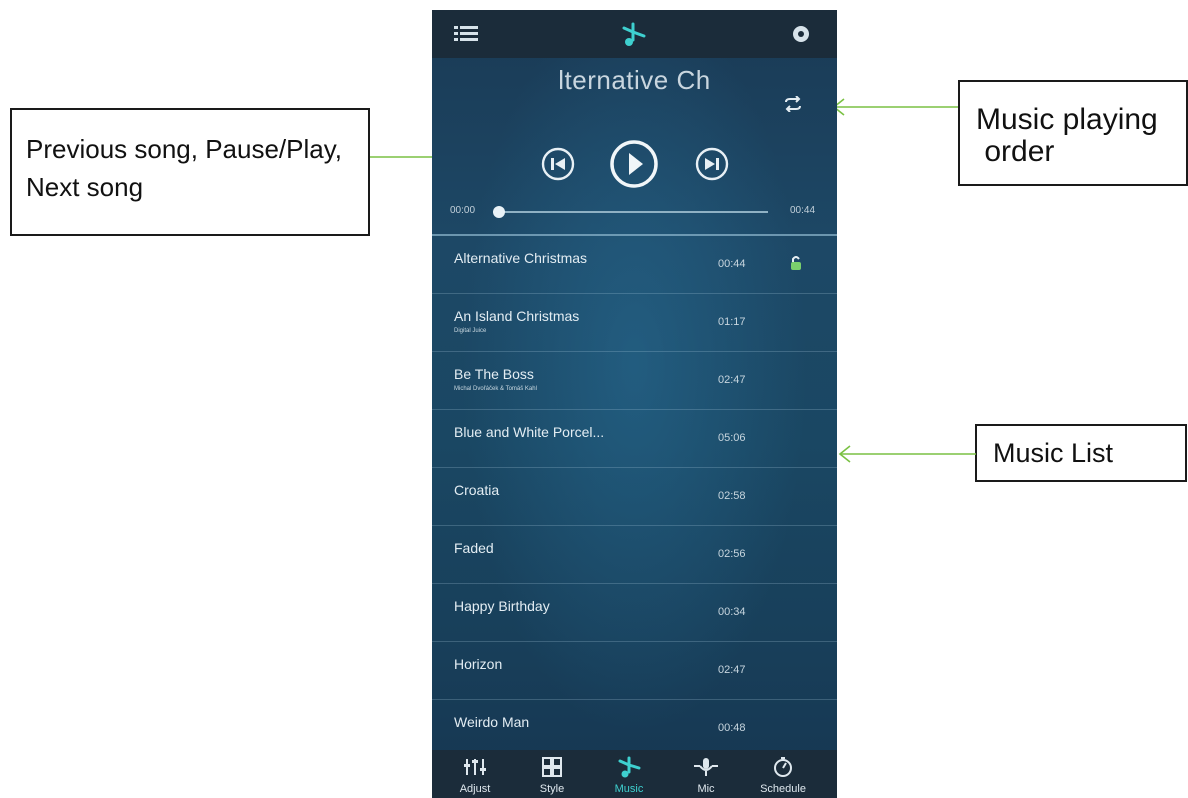 The image size is (1188, 798). Describe the element at coordinates (732, 554) in the screenshot. I see `song-duration: 02:56` at that location.